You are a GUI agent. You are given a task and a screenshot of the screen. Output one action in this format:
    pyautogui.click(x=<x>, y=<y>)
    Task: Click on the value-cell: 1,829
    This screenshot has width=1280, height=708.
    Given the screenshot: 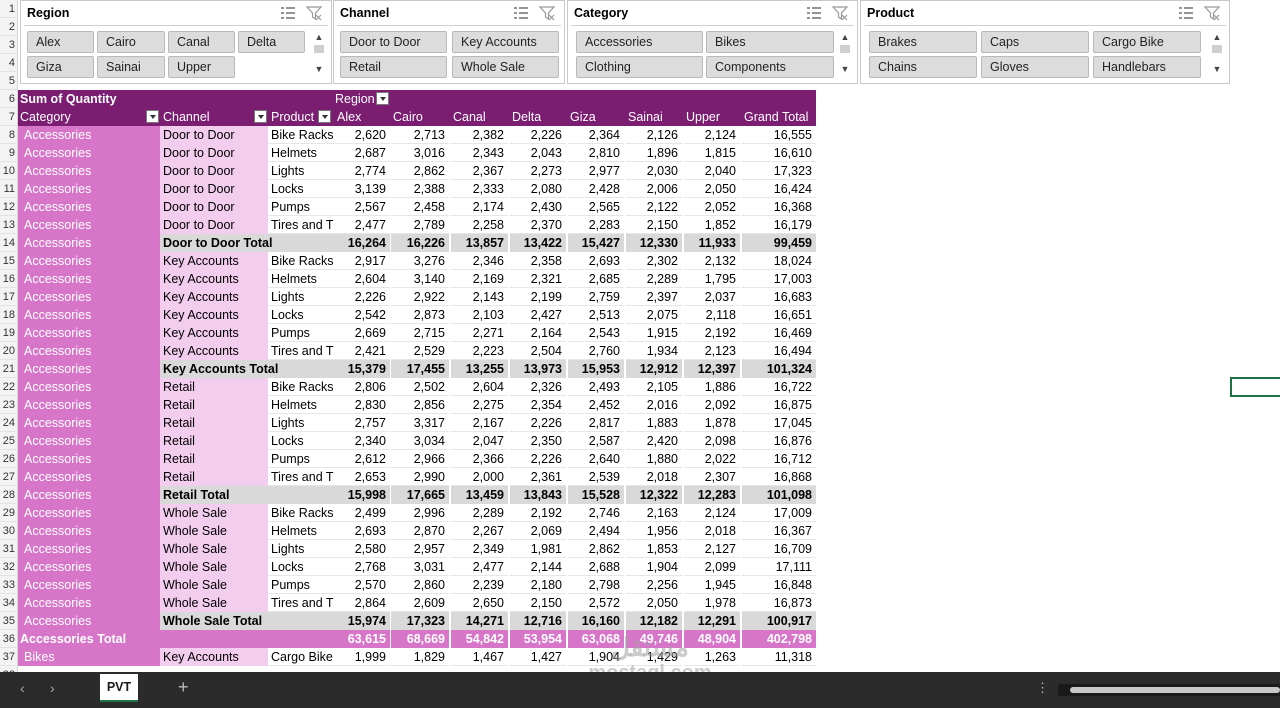 What is the action you would take?
    pyautogui.click(x=420, y=657)
    